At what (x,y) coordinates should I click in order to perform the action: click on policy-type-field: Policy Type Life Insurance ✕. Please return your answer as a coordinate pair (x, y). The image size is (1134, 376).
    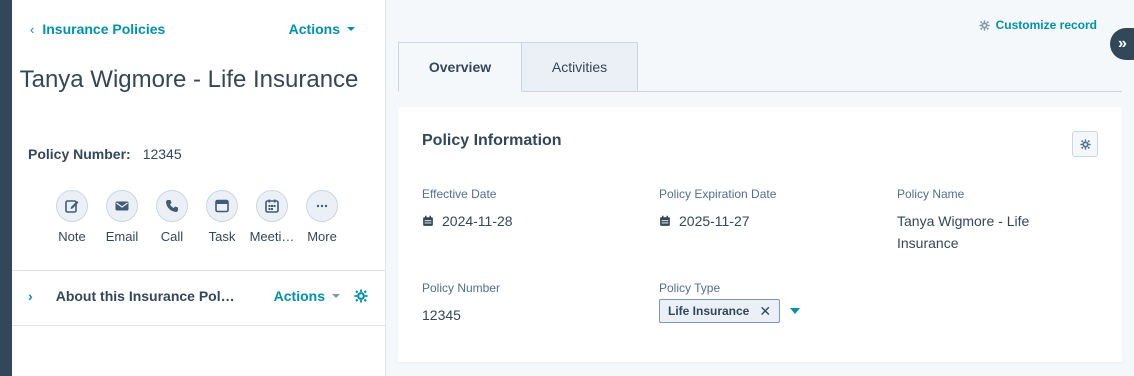
    Looking at the image, I should click on (730, 302).